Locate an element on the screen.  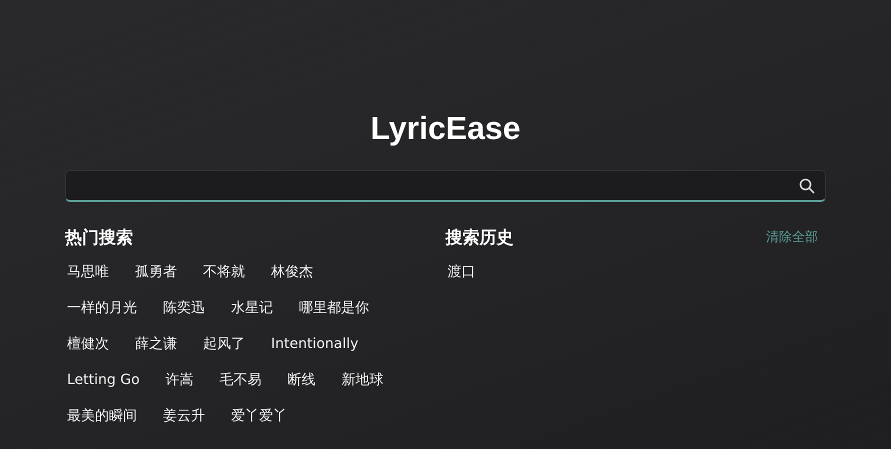
hot-search-tag: 姜云升 is located at coordinates (183, 416).